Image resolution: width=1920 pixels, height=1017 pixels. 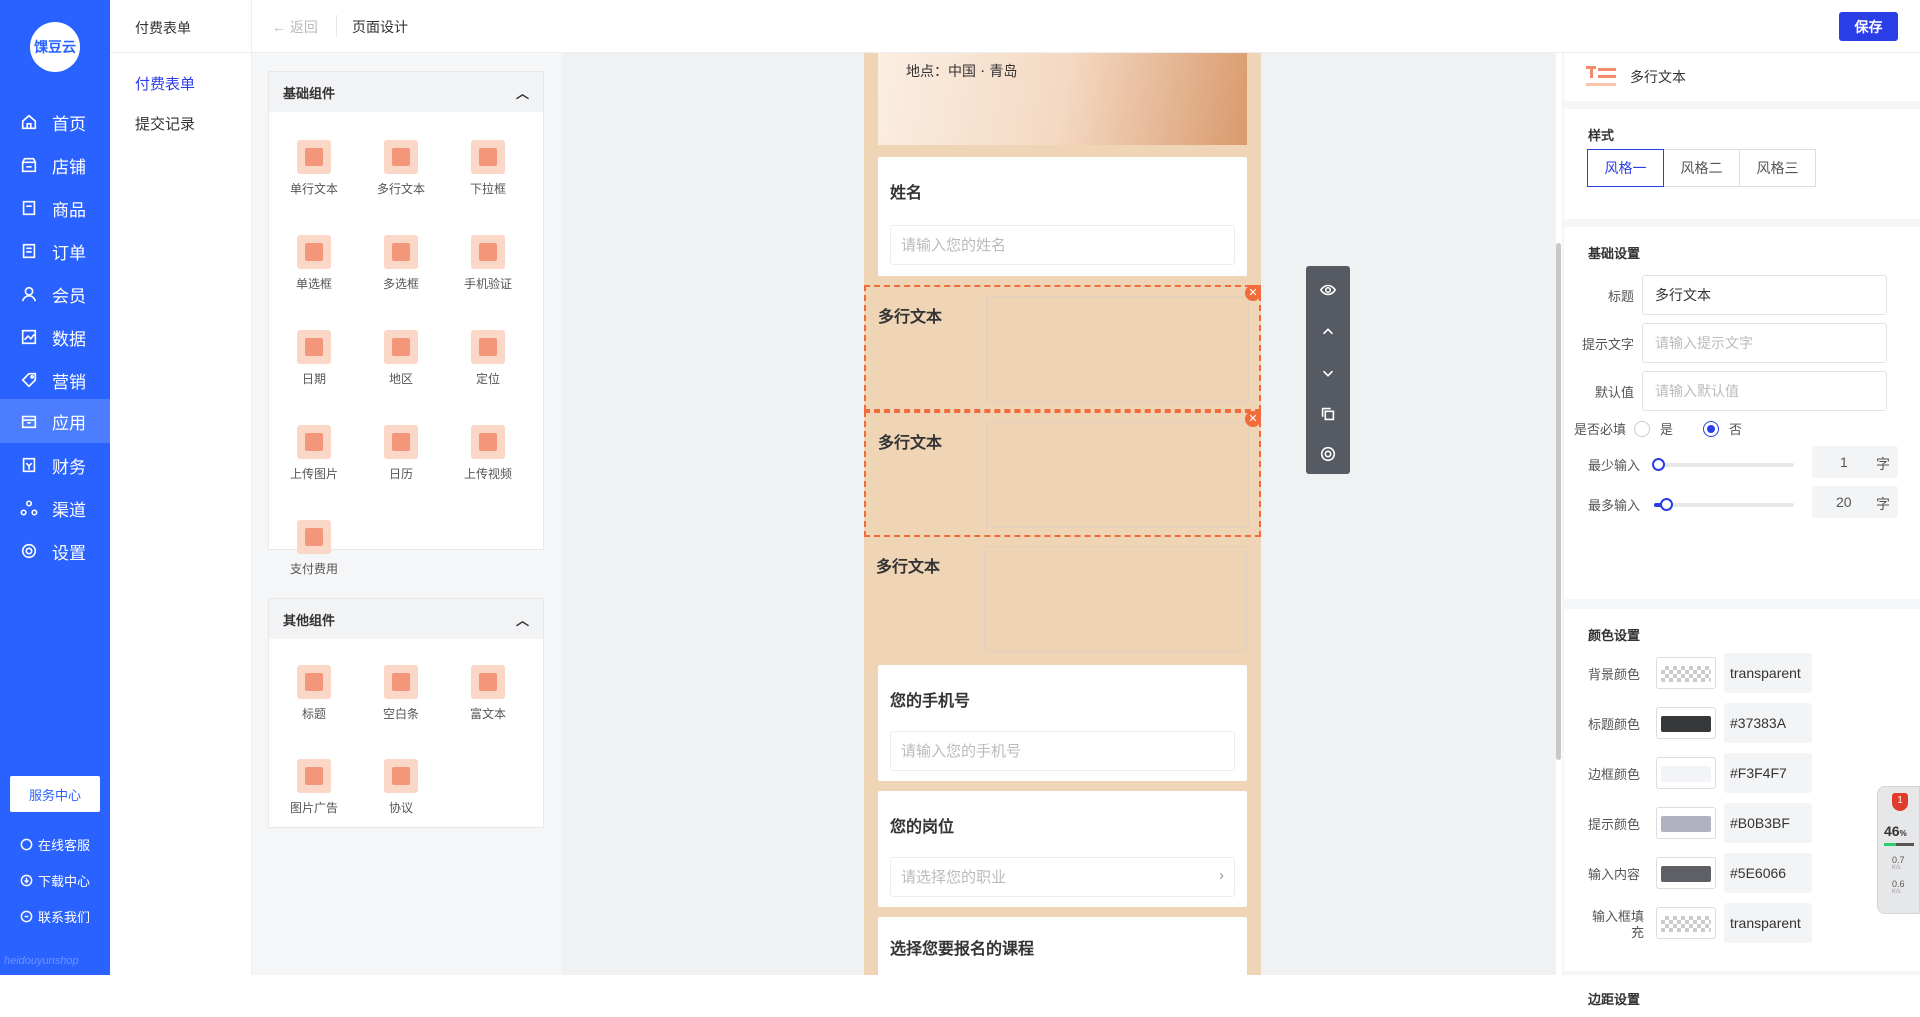 What do you see at coordinates (401, 263) in the screenshot?
I see `component-checkbox: 多选框` at bounding box center [401, 263].